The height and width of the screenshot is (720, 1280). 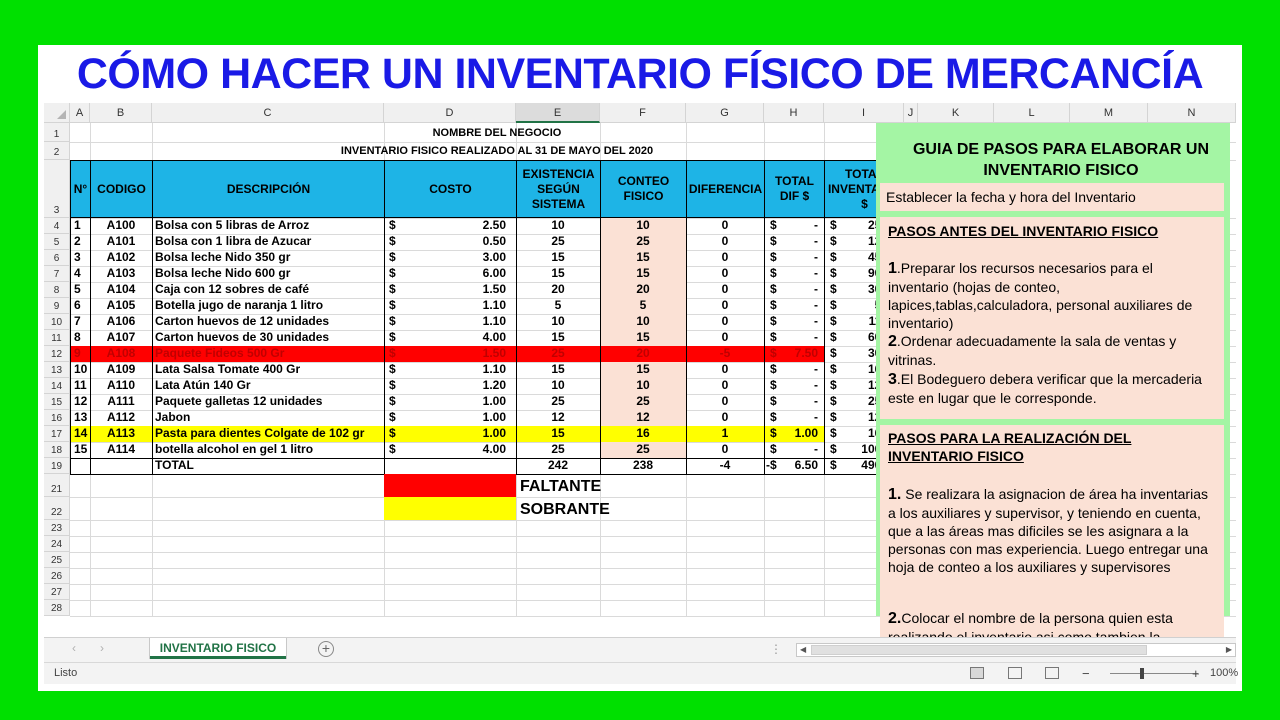 I want to click on cell-description: Bolsa con 1 libra de Azucar, so click(x=269, y=242).